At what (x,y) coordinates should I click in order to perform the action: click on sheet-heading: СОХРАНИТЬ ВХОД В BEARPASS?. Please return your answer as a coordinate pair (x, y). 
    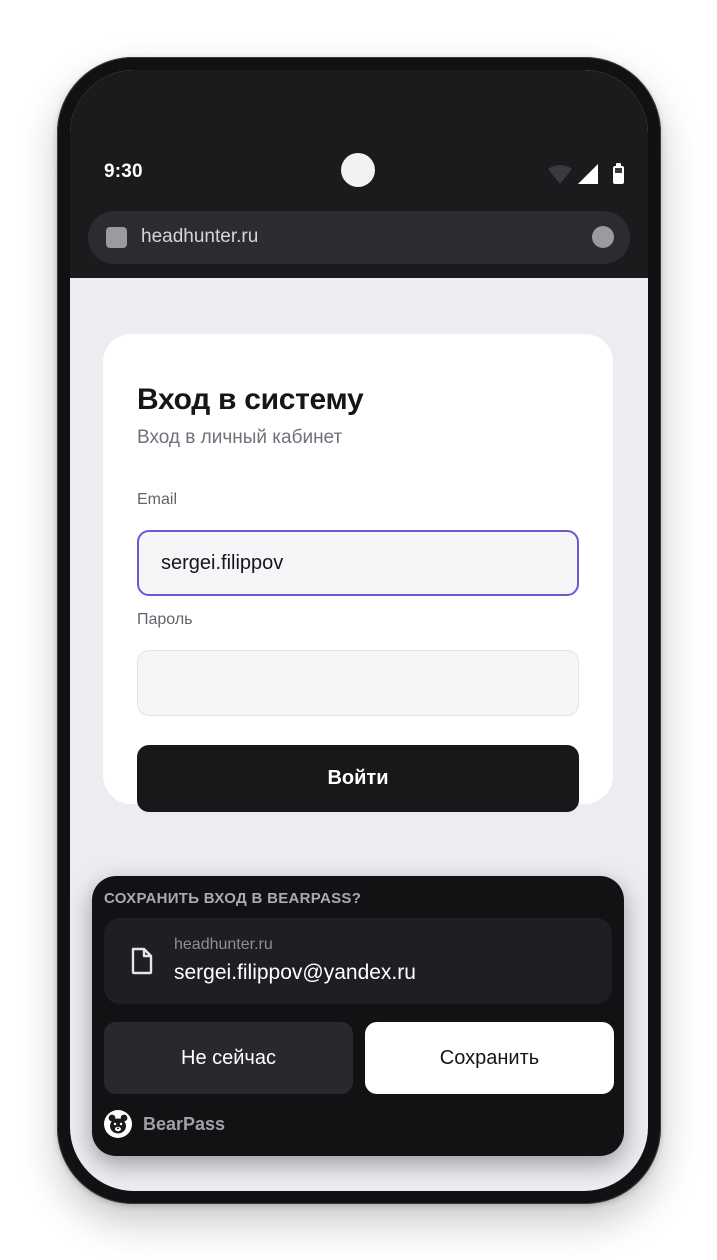
    Looking at the image, I should click on (233, 898).